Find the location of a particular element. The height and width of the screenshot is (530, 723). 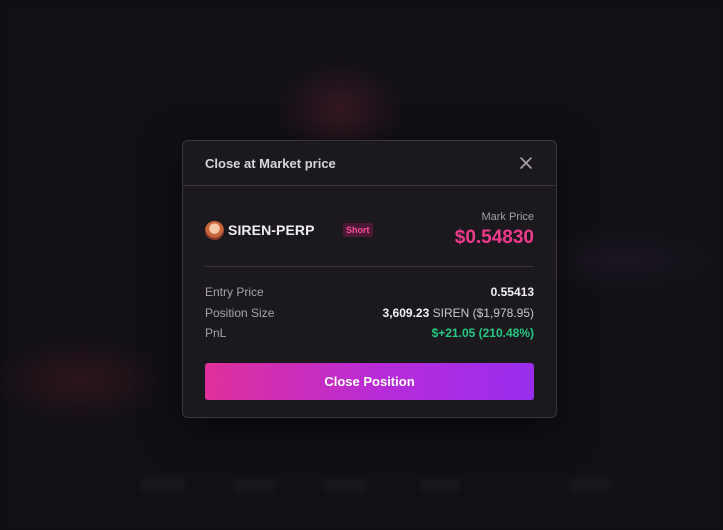

pnl-row: PnL $+21.05 (210.48%) is located at coordinates (369, 333).